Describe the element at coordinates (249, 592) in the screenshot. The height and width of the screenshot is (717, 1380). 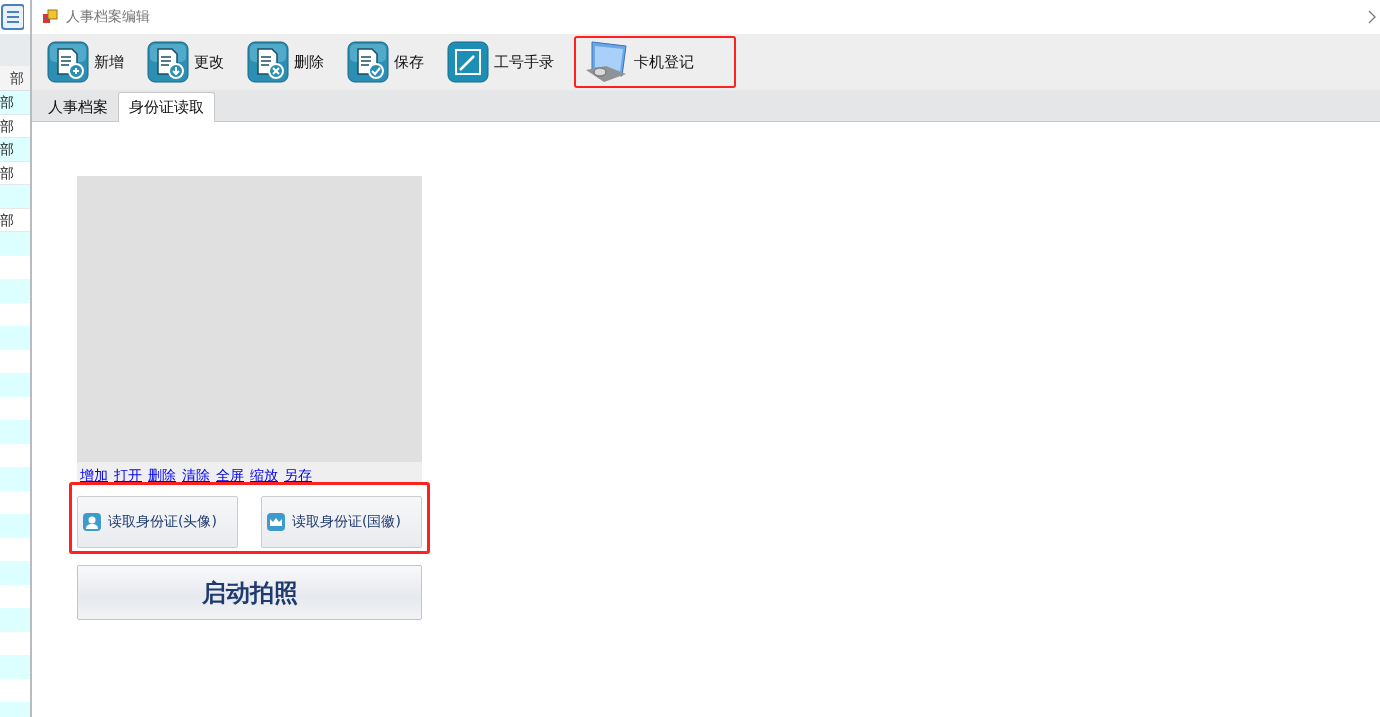
I see `start-camera-button: 启动拍照` at that location.